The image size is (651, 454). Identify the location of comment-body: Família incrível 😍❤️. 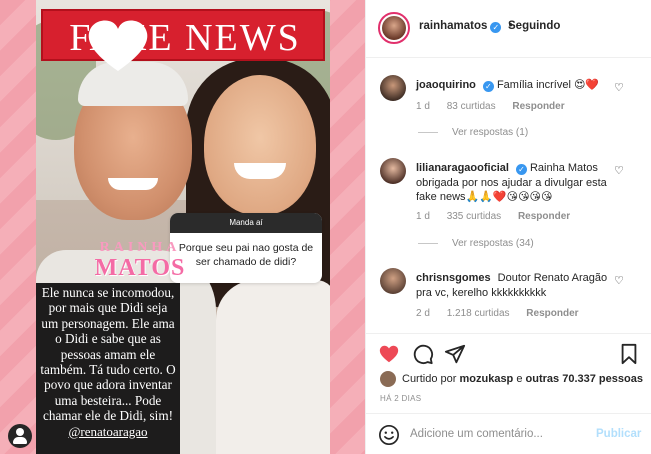
(548, 85).